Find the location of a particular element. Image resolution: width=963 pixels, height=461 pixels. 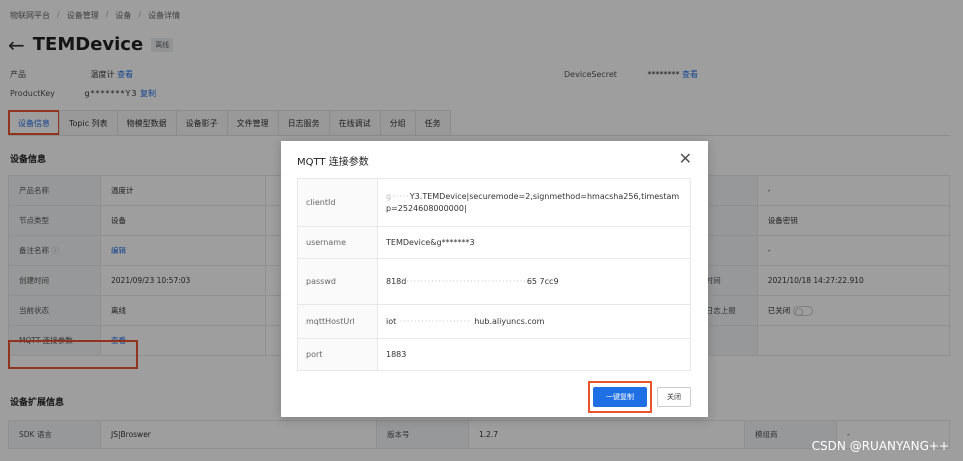

table-row: username TEMDevice&g*******3 is located at coordinates (494, 242).